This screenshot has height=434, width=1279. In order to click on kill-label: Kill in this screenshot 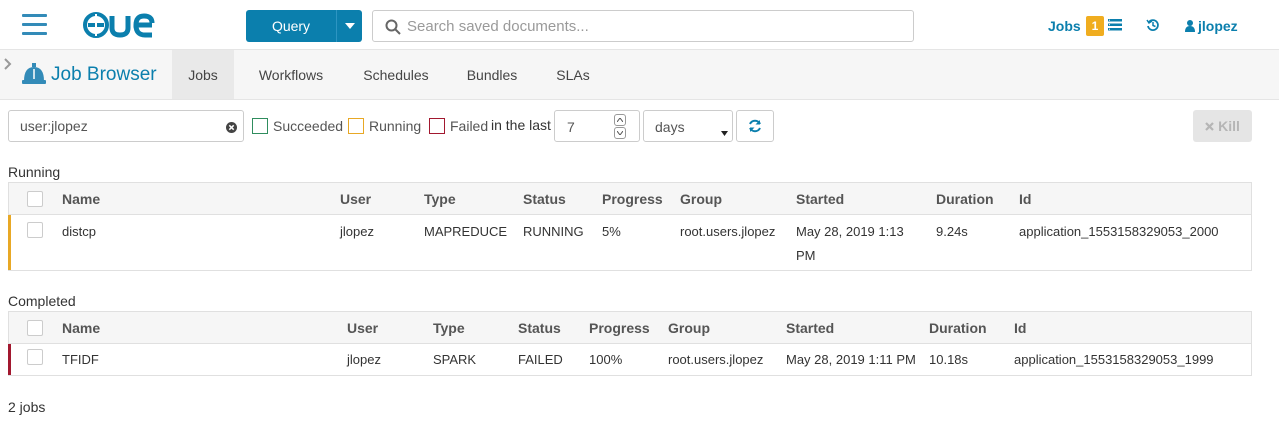, I will do `click(1229, 126)`.